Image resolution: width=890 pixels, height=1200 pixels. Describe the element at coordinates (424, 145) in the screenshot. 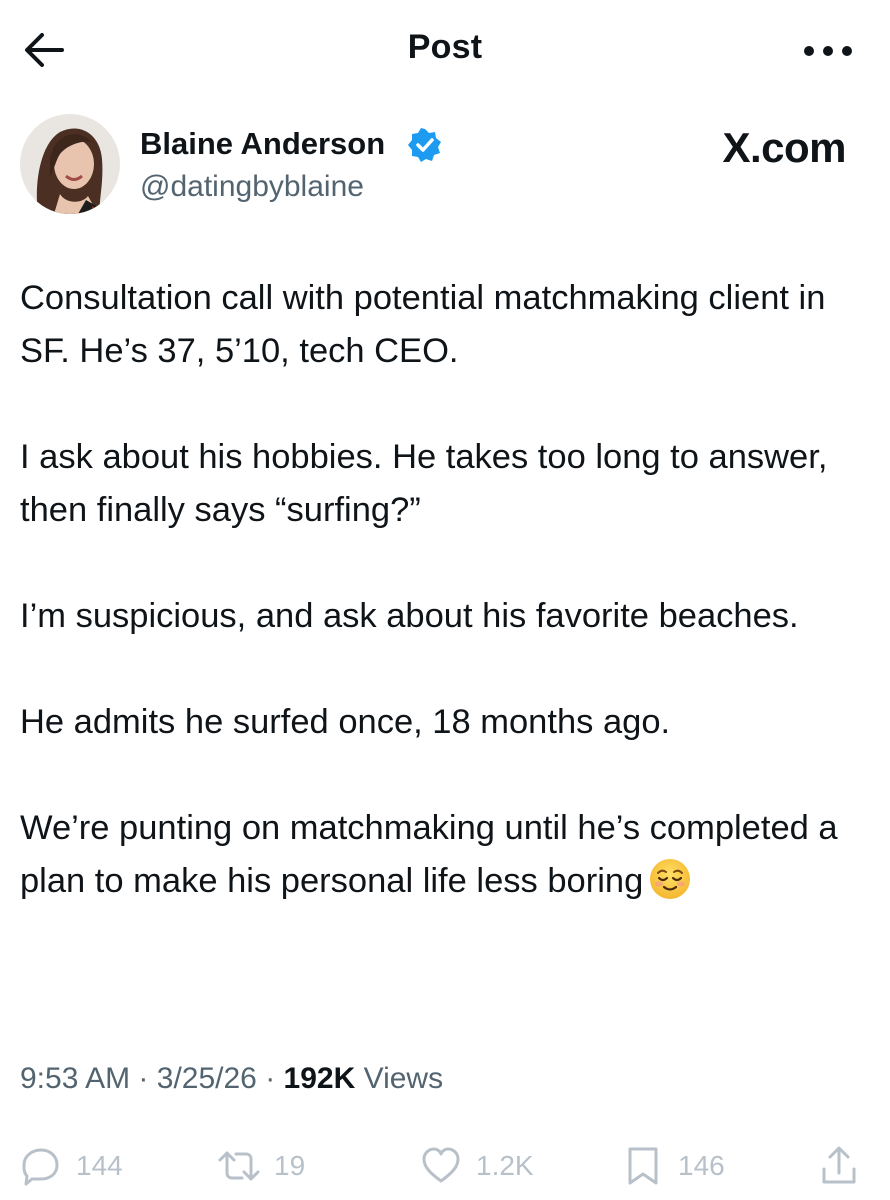

I see `verified-badge-icon` at that location.